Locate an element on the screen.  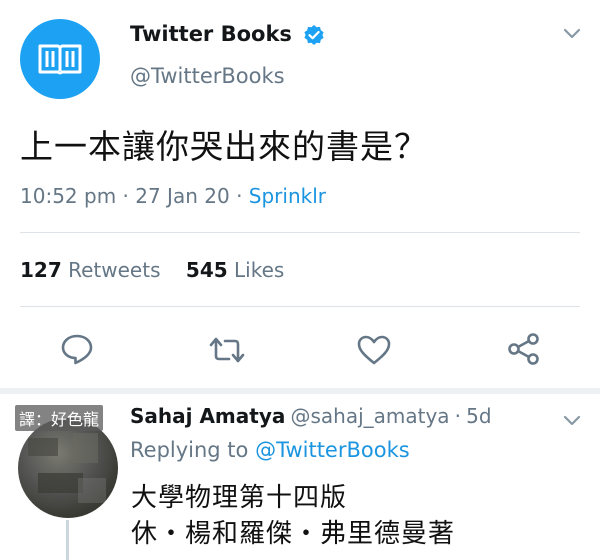
account-avatar is located at coordinates (60, 59).